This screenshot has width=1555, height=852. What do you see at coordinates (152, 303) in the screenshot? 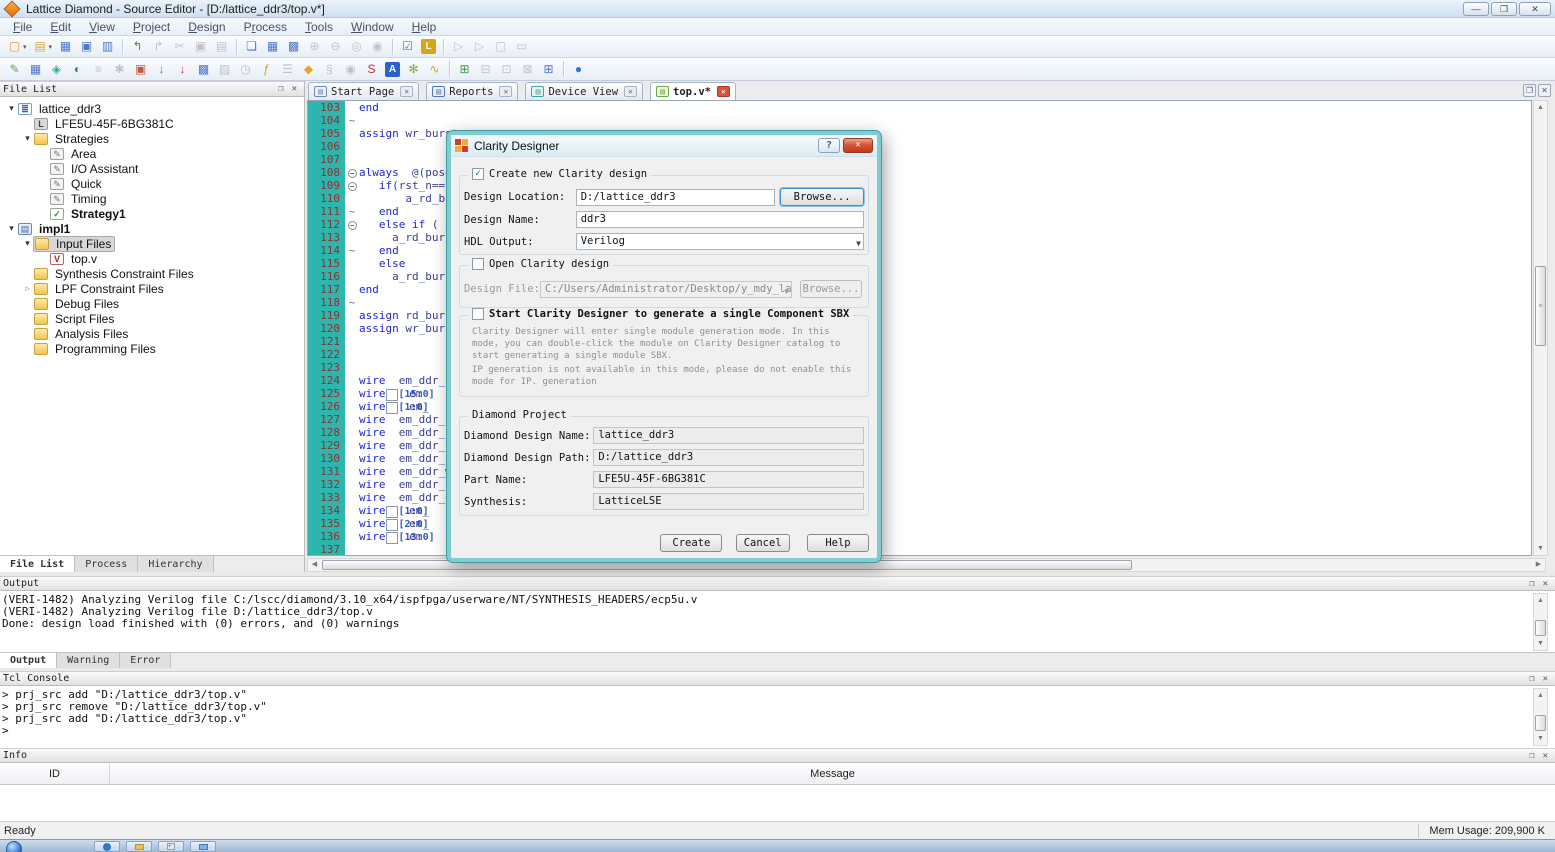
I see `tree-item-debug-files: Debug Files` at bounding box center [152, 303].